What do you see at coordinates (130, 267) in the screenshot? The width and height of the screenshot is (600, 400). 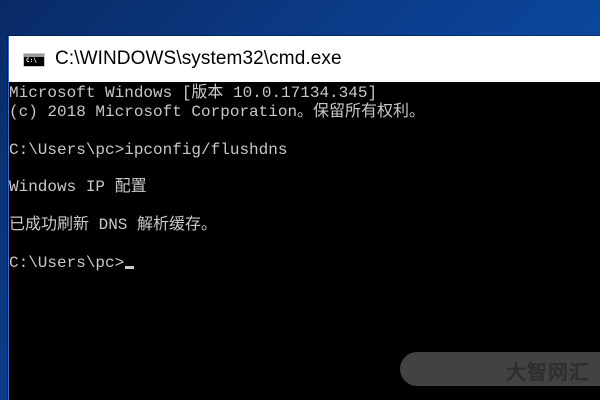 I see `text-cursor` at bounding box center [130, 267].